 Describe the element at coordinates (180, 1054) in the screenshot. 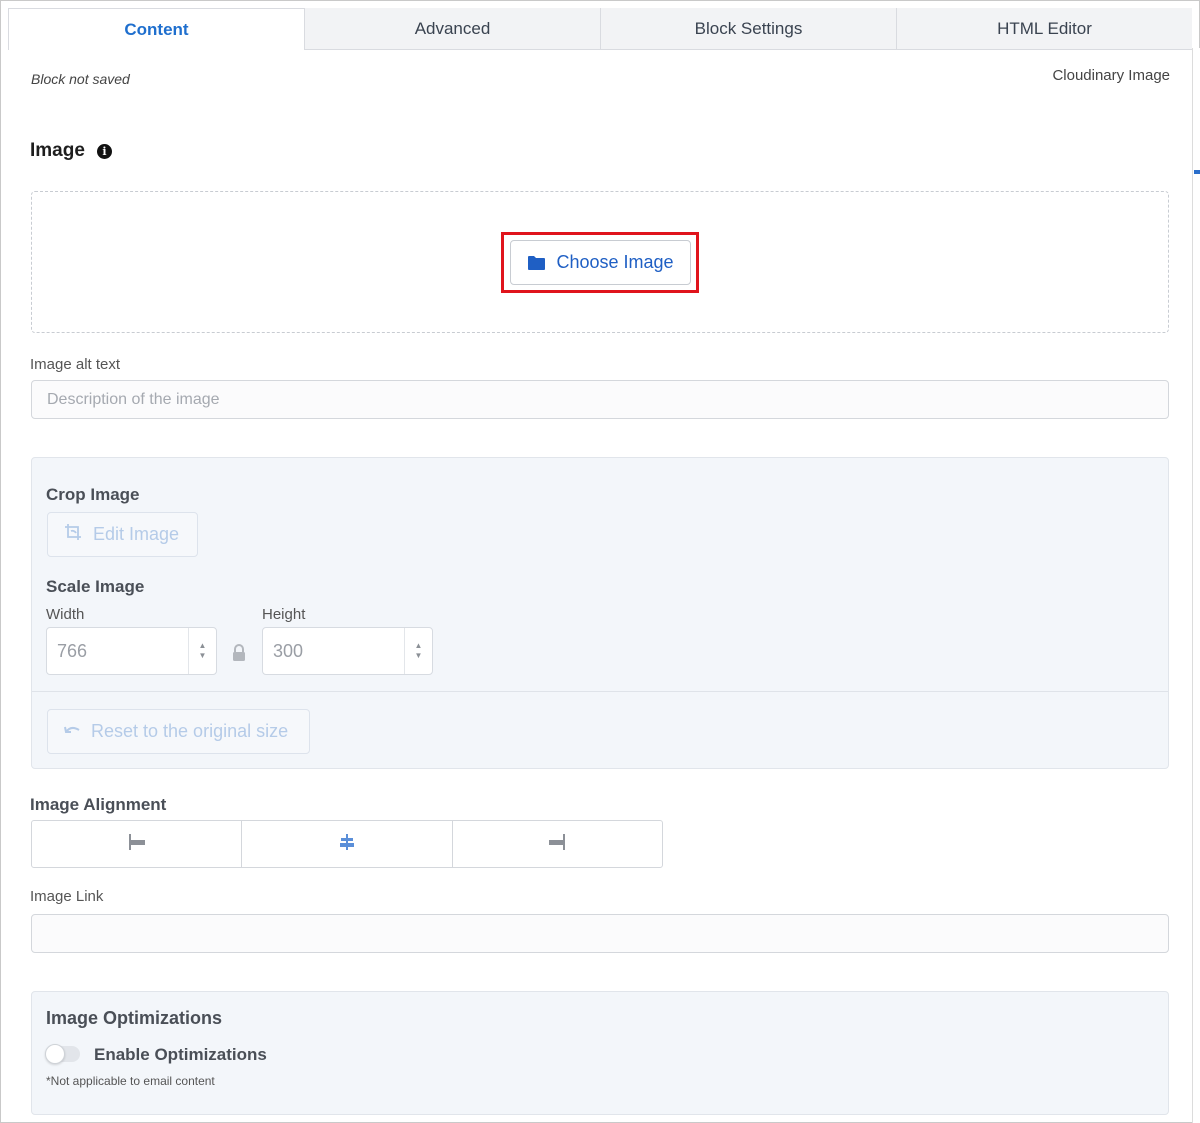

I see `enable-optimizations-label: Enable Optimizations` at that location.